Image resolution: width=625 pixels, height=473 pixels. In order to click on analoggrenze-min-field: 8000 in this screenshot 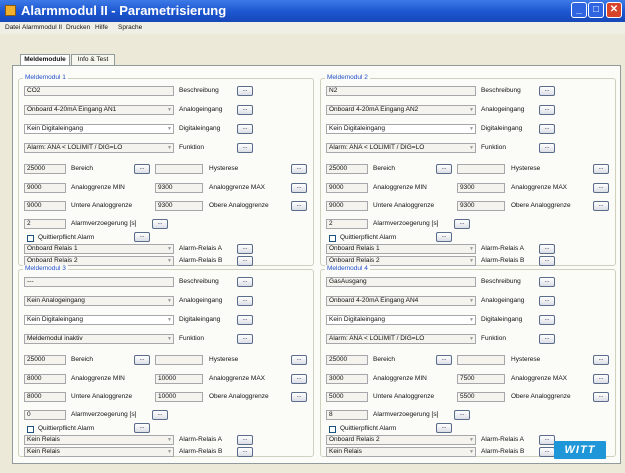, I will do `click(45, 379)`.